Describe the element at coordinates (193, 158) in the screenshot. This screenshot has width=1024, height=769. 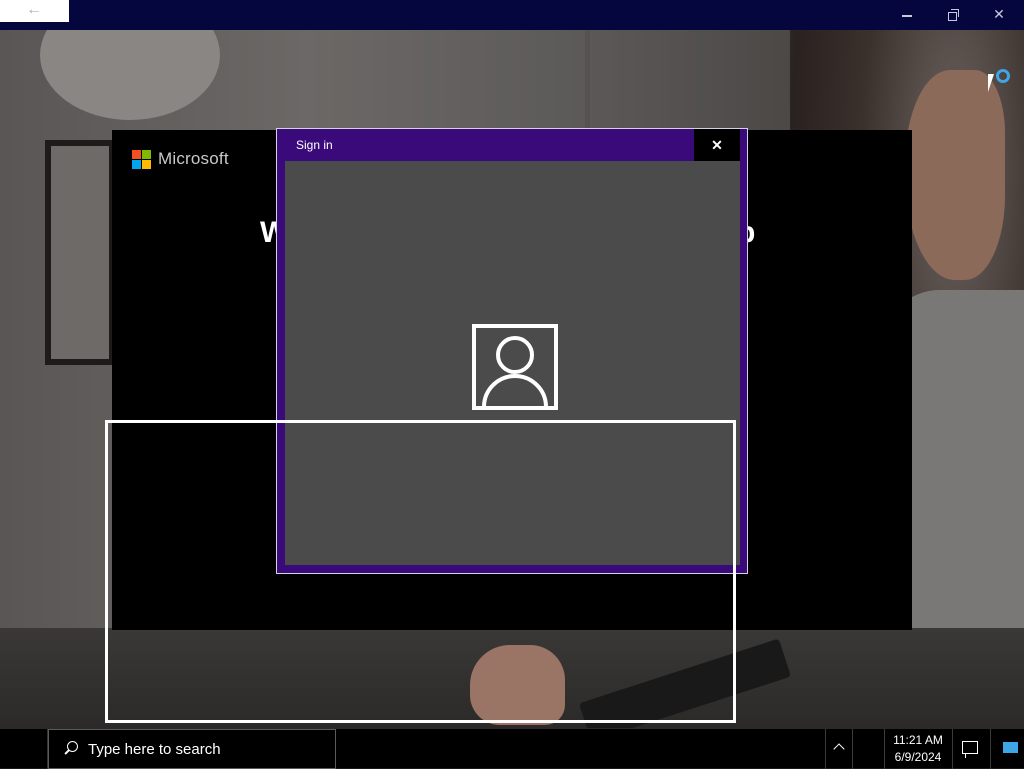
I see `brand-name: Microsoft` at that location.